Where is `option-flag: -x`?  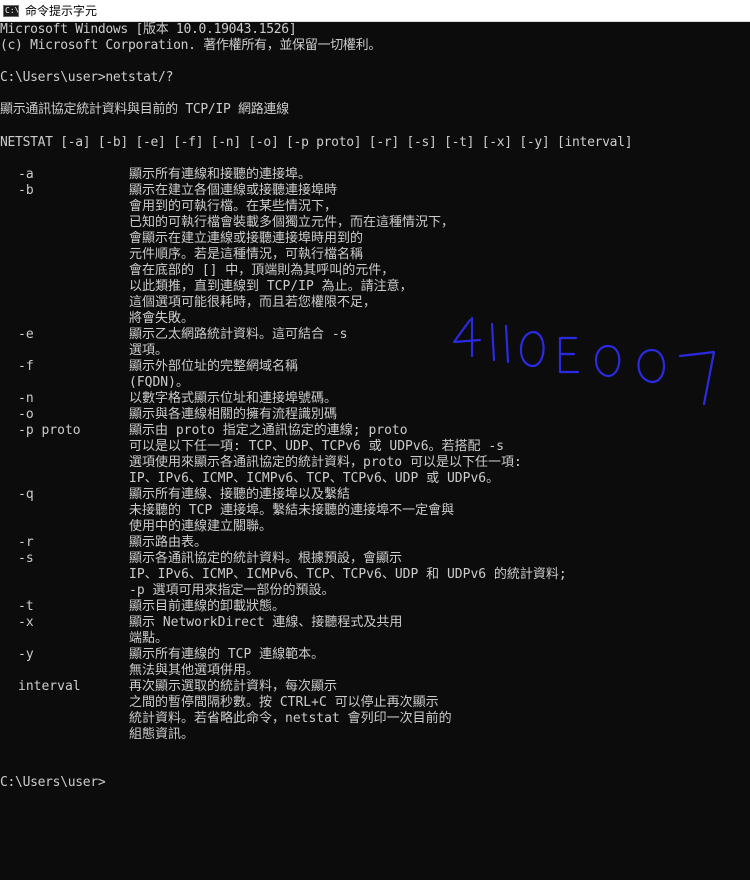
option-flag: -x is located at coordinates (26, 622).